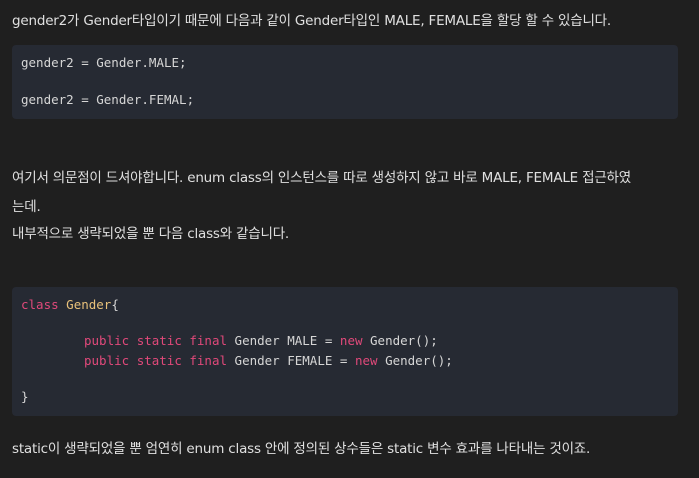 This screenshot has height=478, width=699. Describe the element at coordinates (40, 304) in the screenshot. I see `keyword-class: class` at that location.